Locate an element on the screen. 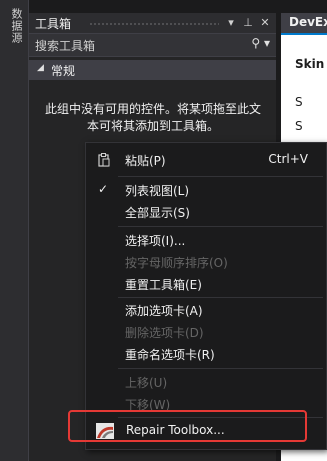  group-label: 常规 is located at coordinates (63, 71).